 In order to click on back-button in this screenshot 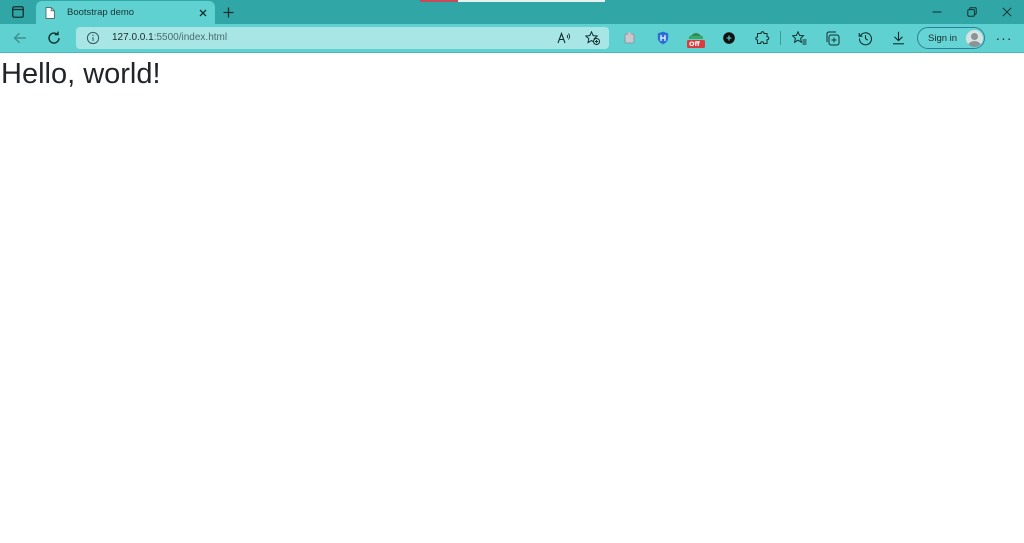, I will do `click(20, 38)`.